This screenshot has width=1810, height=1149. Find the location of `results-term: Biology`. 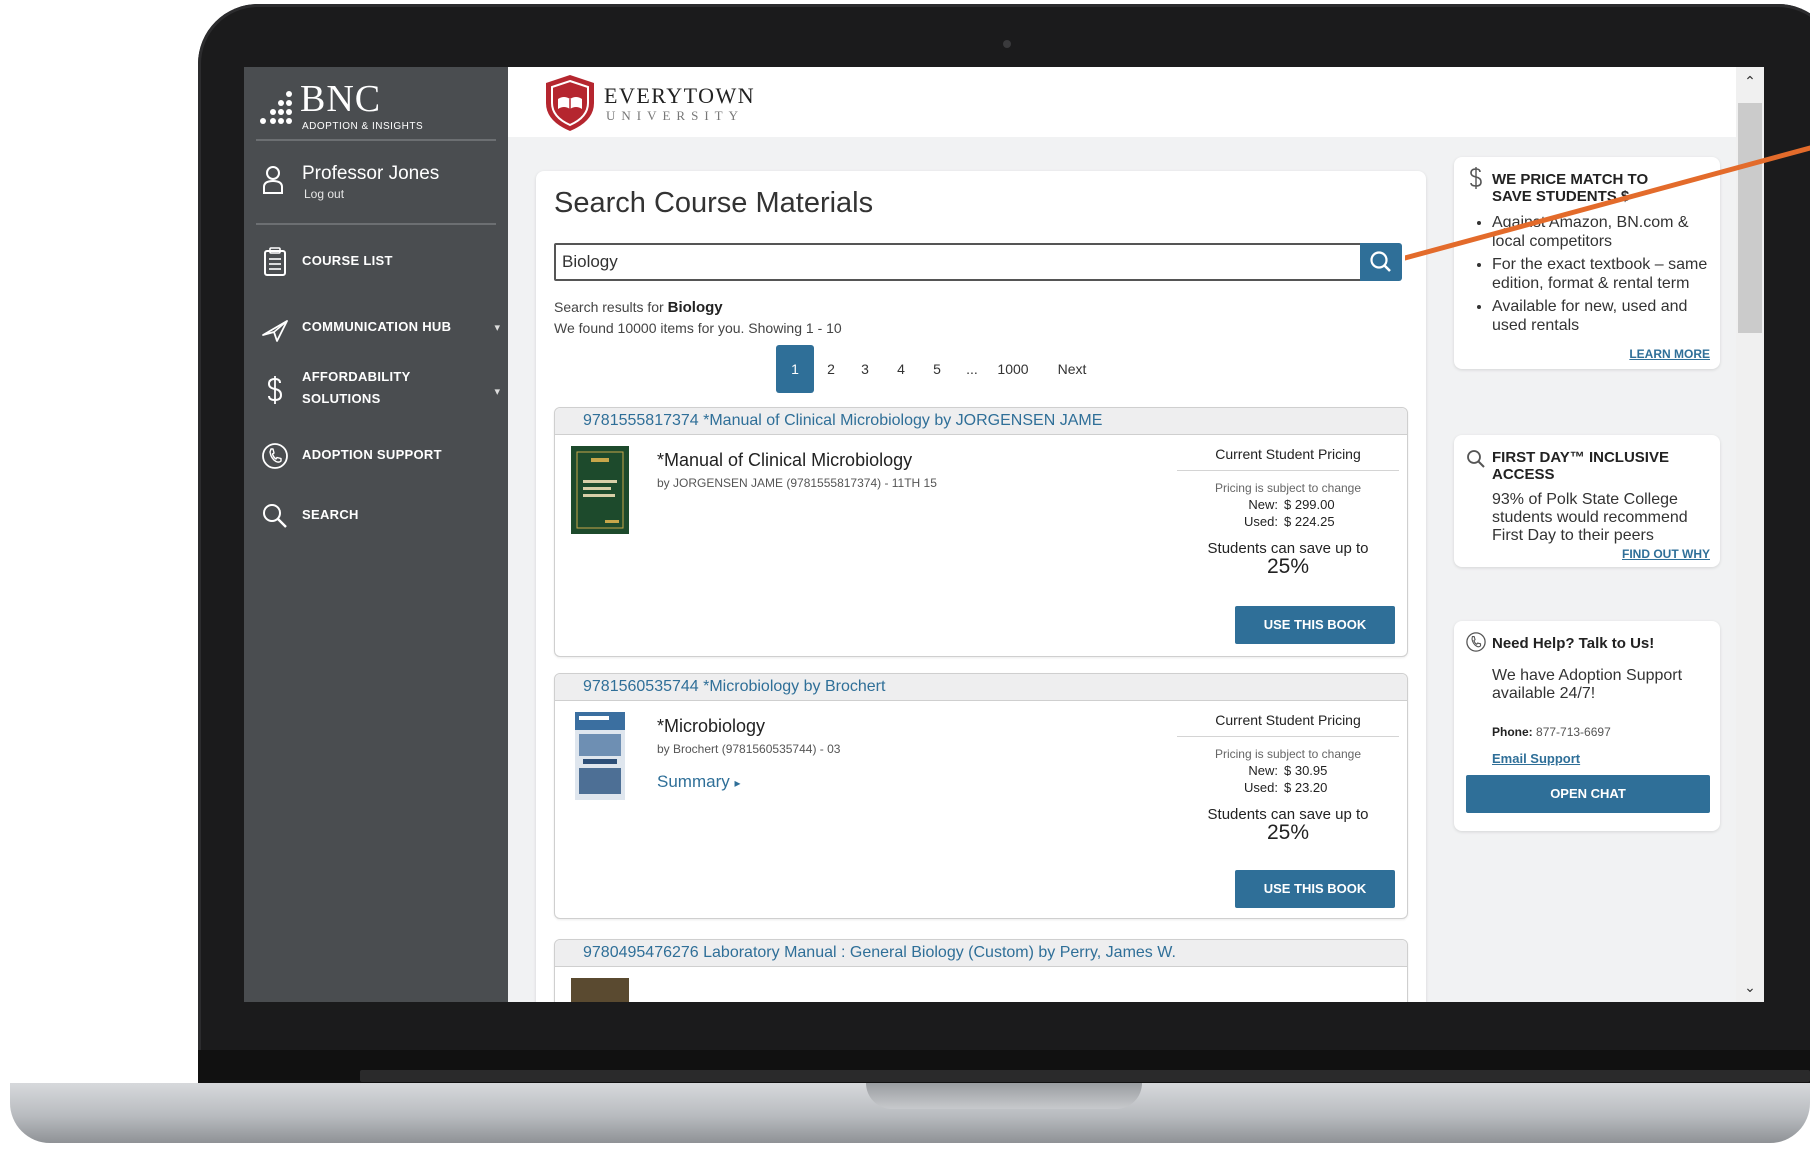

results-term: Biology is located at coordinates (695, 307).